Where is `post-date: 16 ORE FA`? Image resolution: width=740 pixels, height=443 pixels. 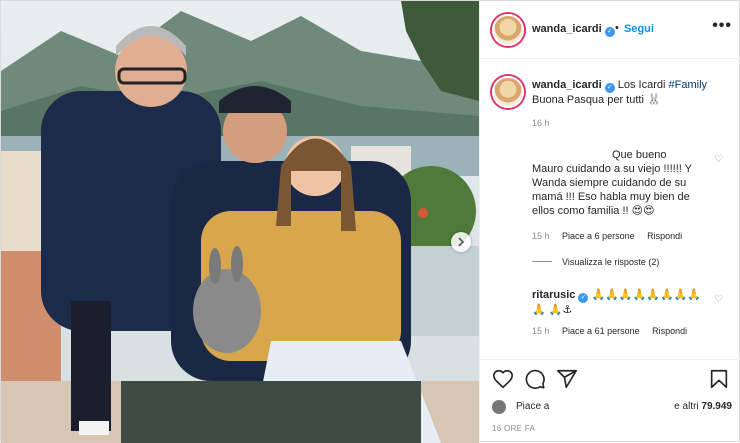 post-date: 16 ORE FA is located at coordinates (514, 428).